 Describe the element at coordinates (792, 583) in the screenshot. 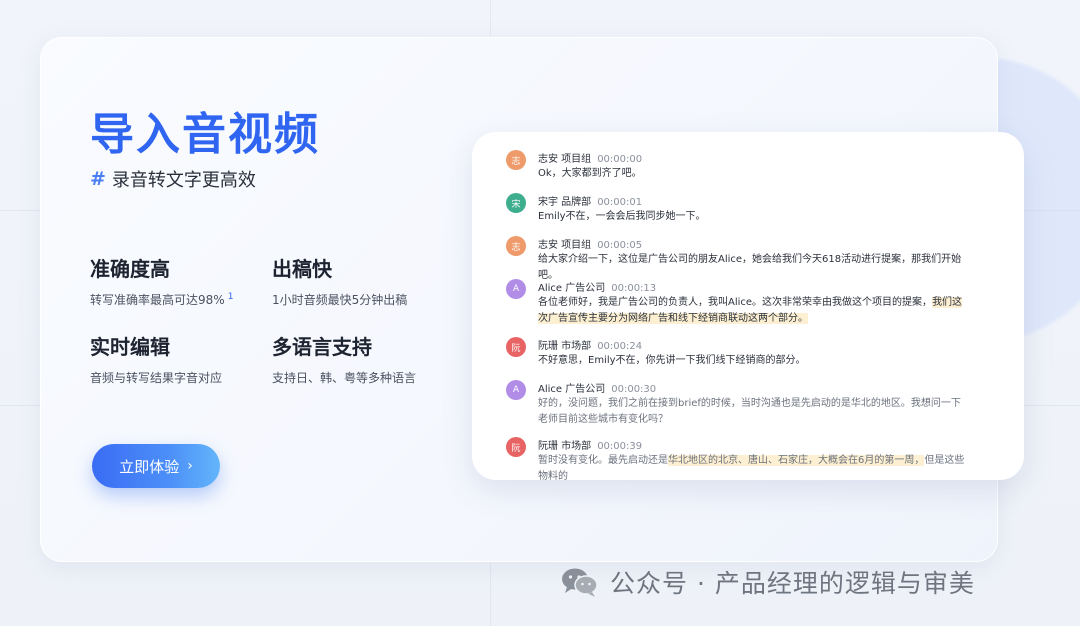

I see `watermark-text: 公众号 · 产品经理的逻辑与审美` at that location.